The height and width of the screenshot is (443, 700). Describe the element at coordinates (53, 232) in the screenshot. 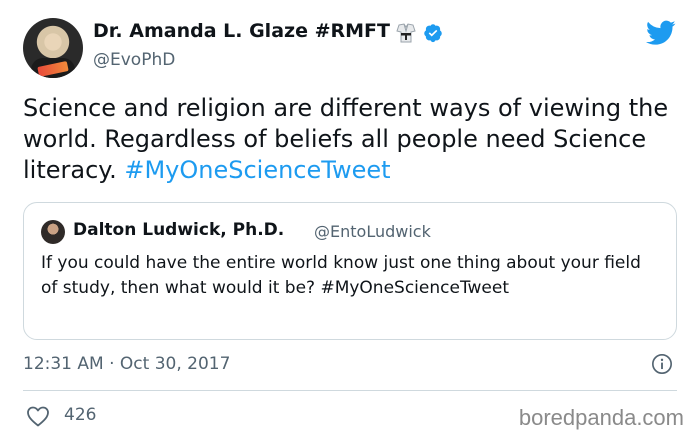

I see `quoted-author-avatar` at that location.